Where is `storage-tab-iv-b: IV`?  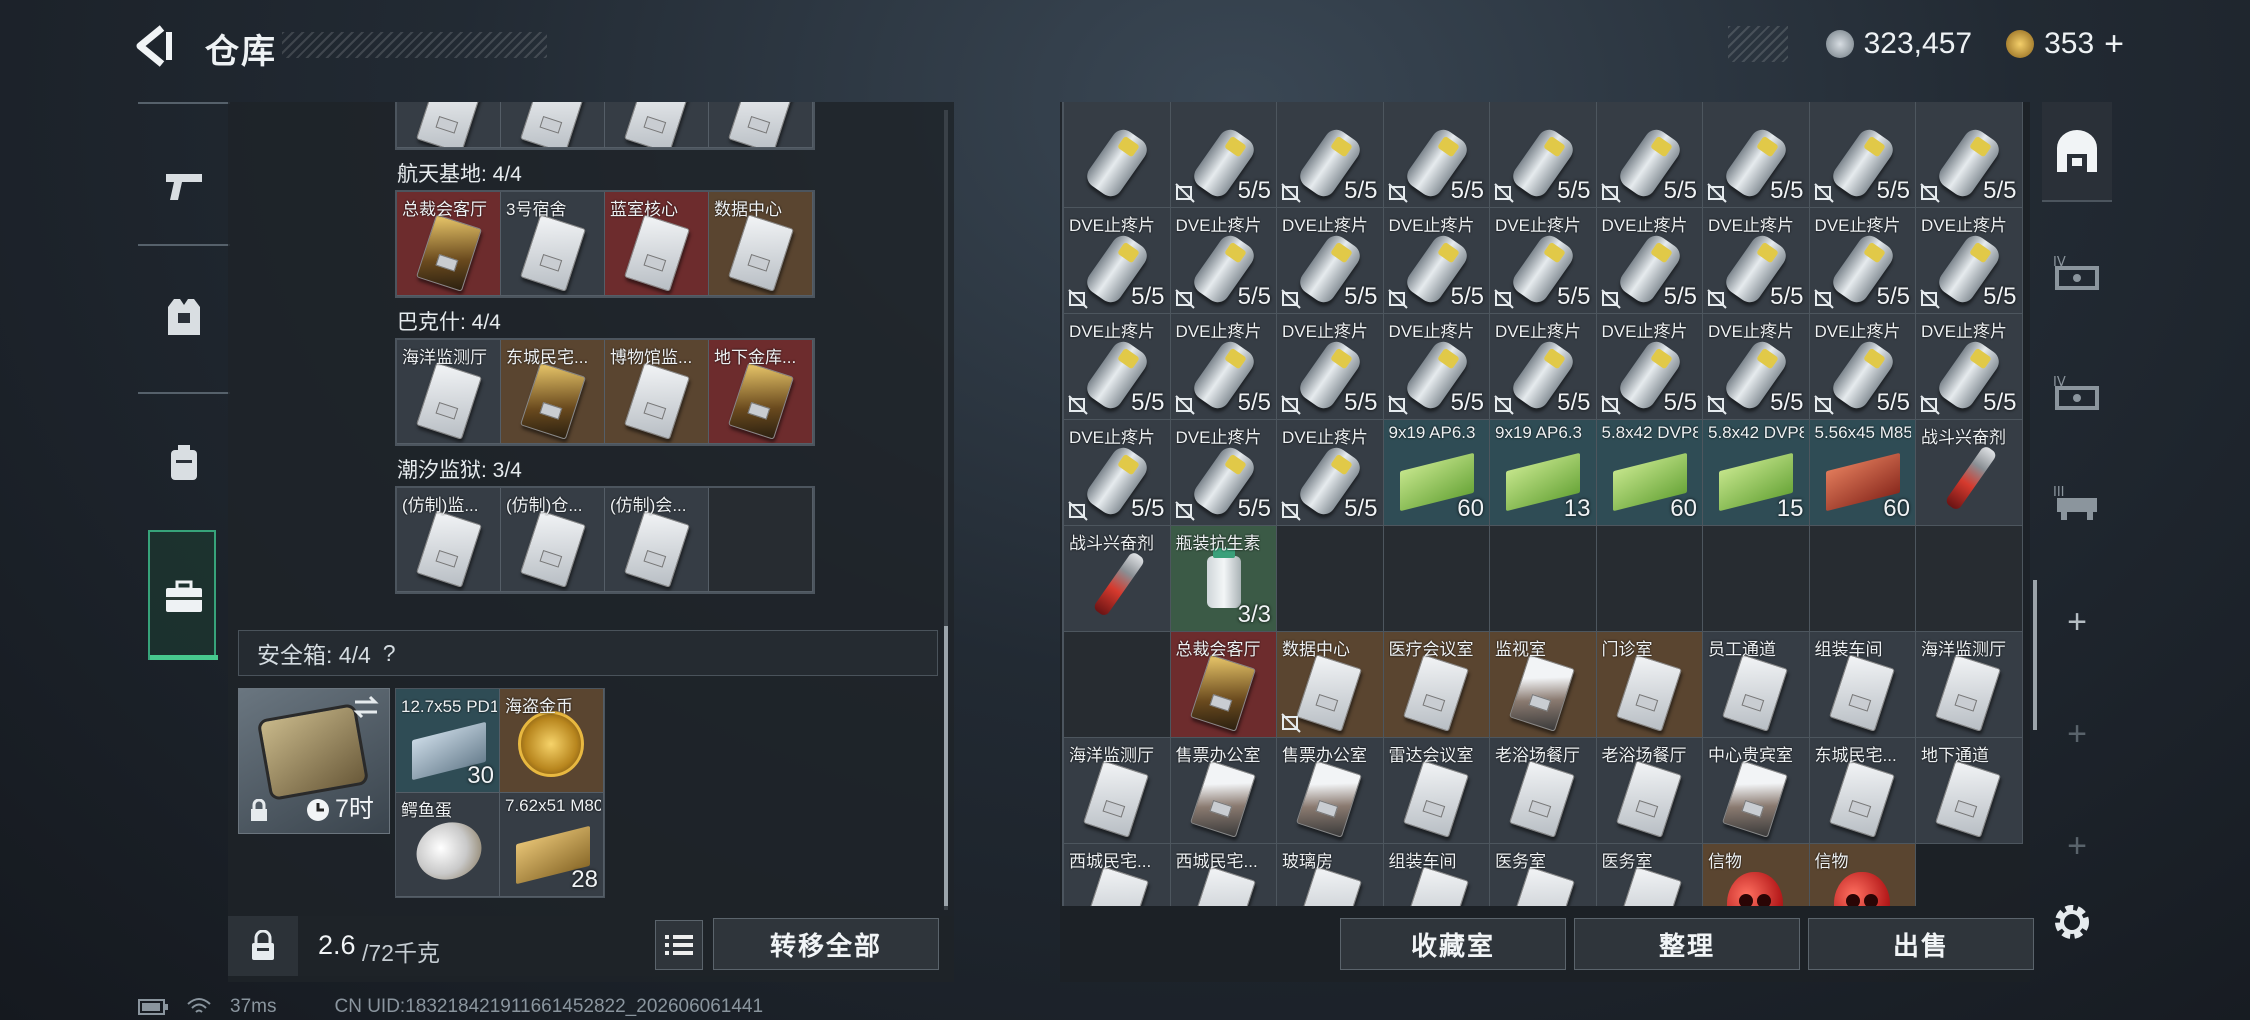 storage-tab-iv-b: IV is located at coordinates (2077, 392).